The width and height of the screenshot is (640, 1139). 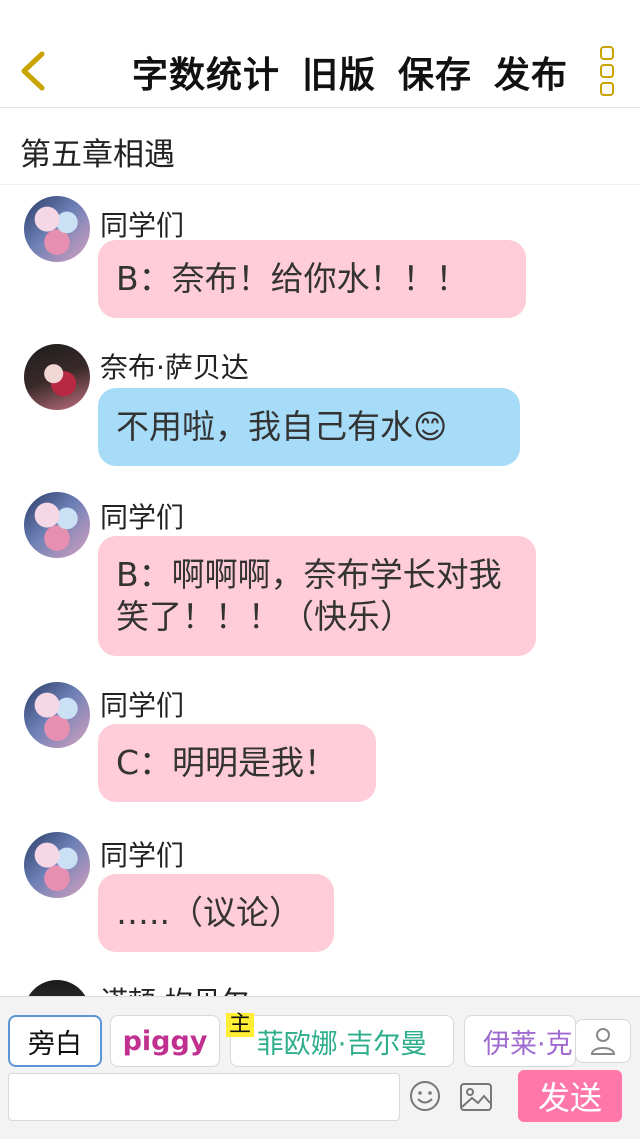 I want to click on message-item: 同学们 C：明明是我！, so click(x=320, y=747).